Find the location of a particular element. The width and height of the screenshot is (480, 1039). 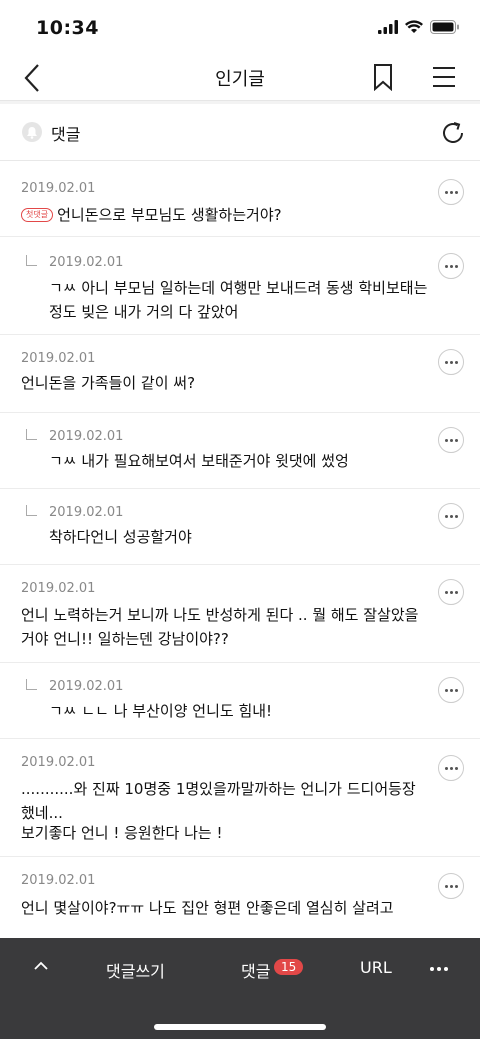

comment-text: 언니 몇살이야?ㅠㅠ 나도 집안 형편 안좋은데 열심히 살려고 is located at coordinates (207, 908).